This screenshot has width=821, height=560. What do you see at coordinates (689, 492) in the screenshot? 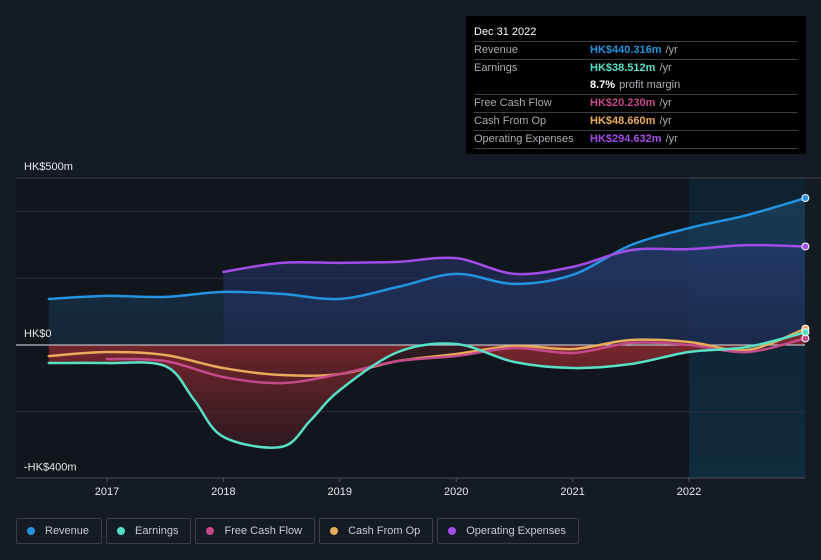
I see `x-tick-label: 2022` at bounding box center [689, 492].